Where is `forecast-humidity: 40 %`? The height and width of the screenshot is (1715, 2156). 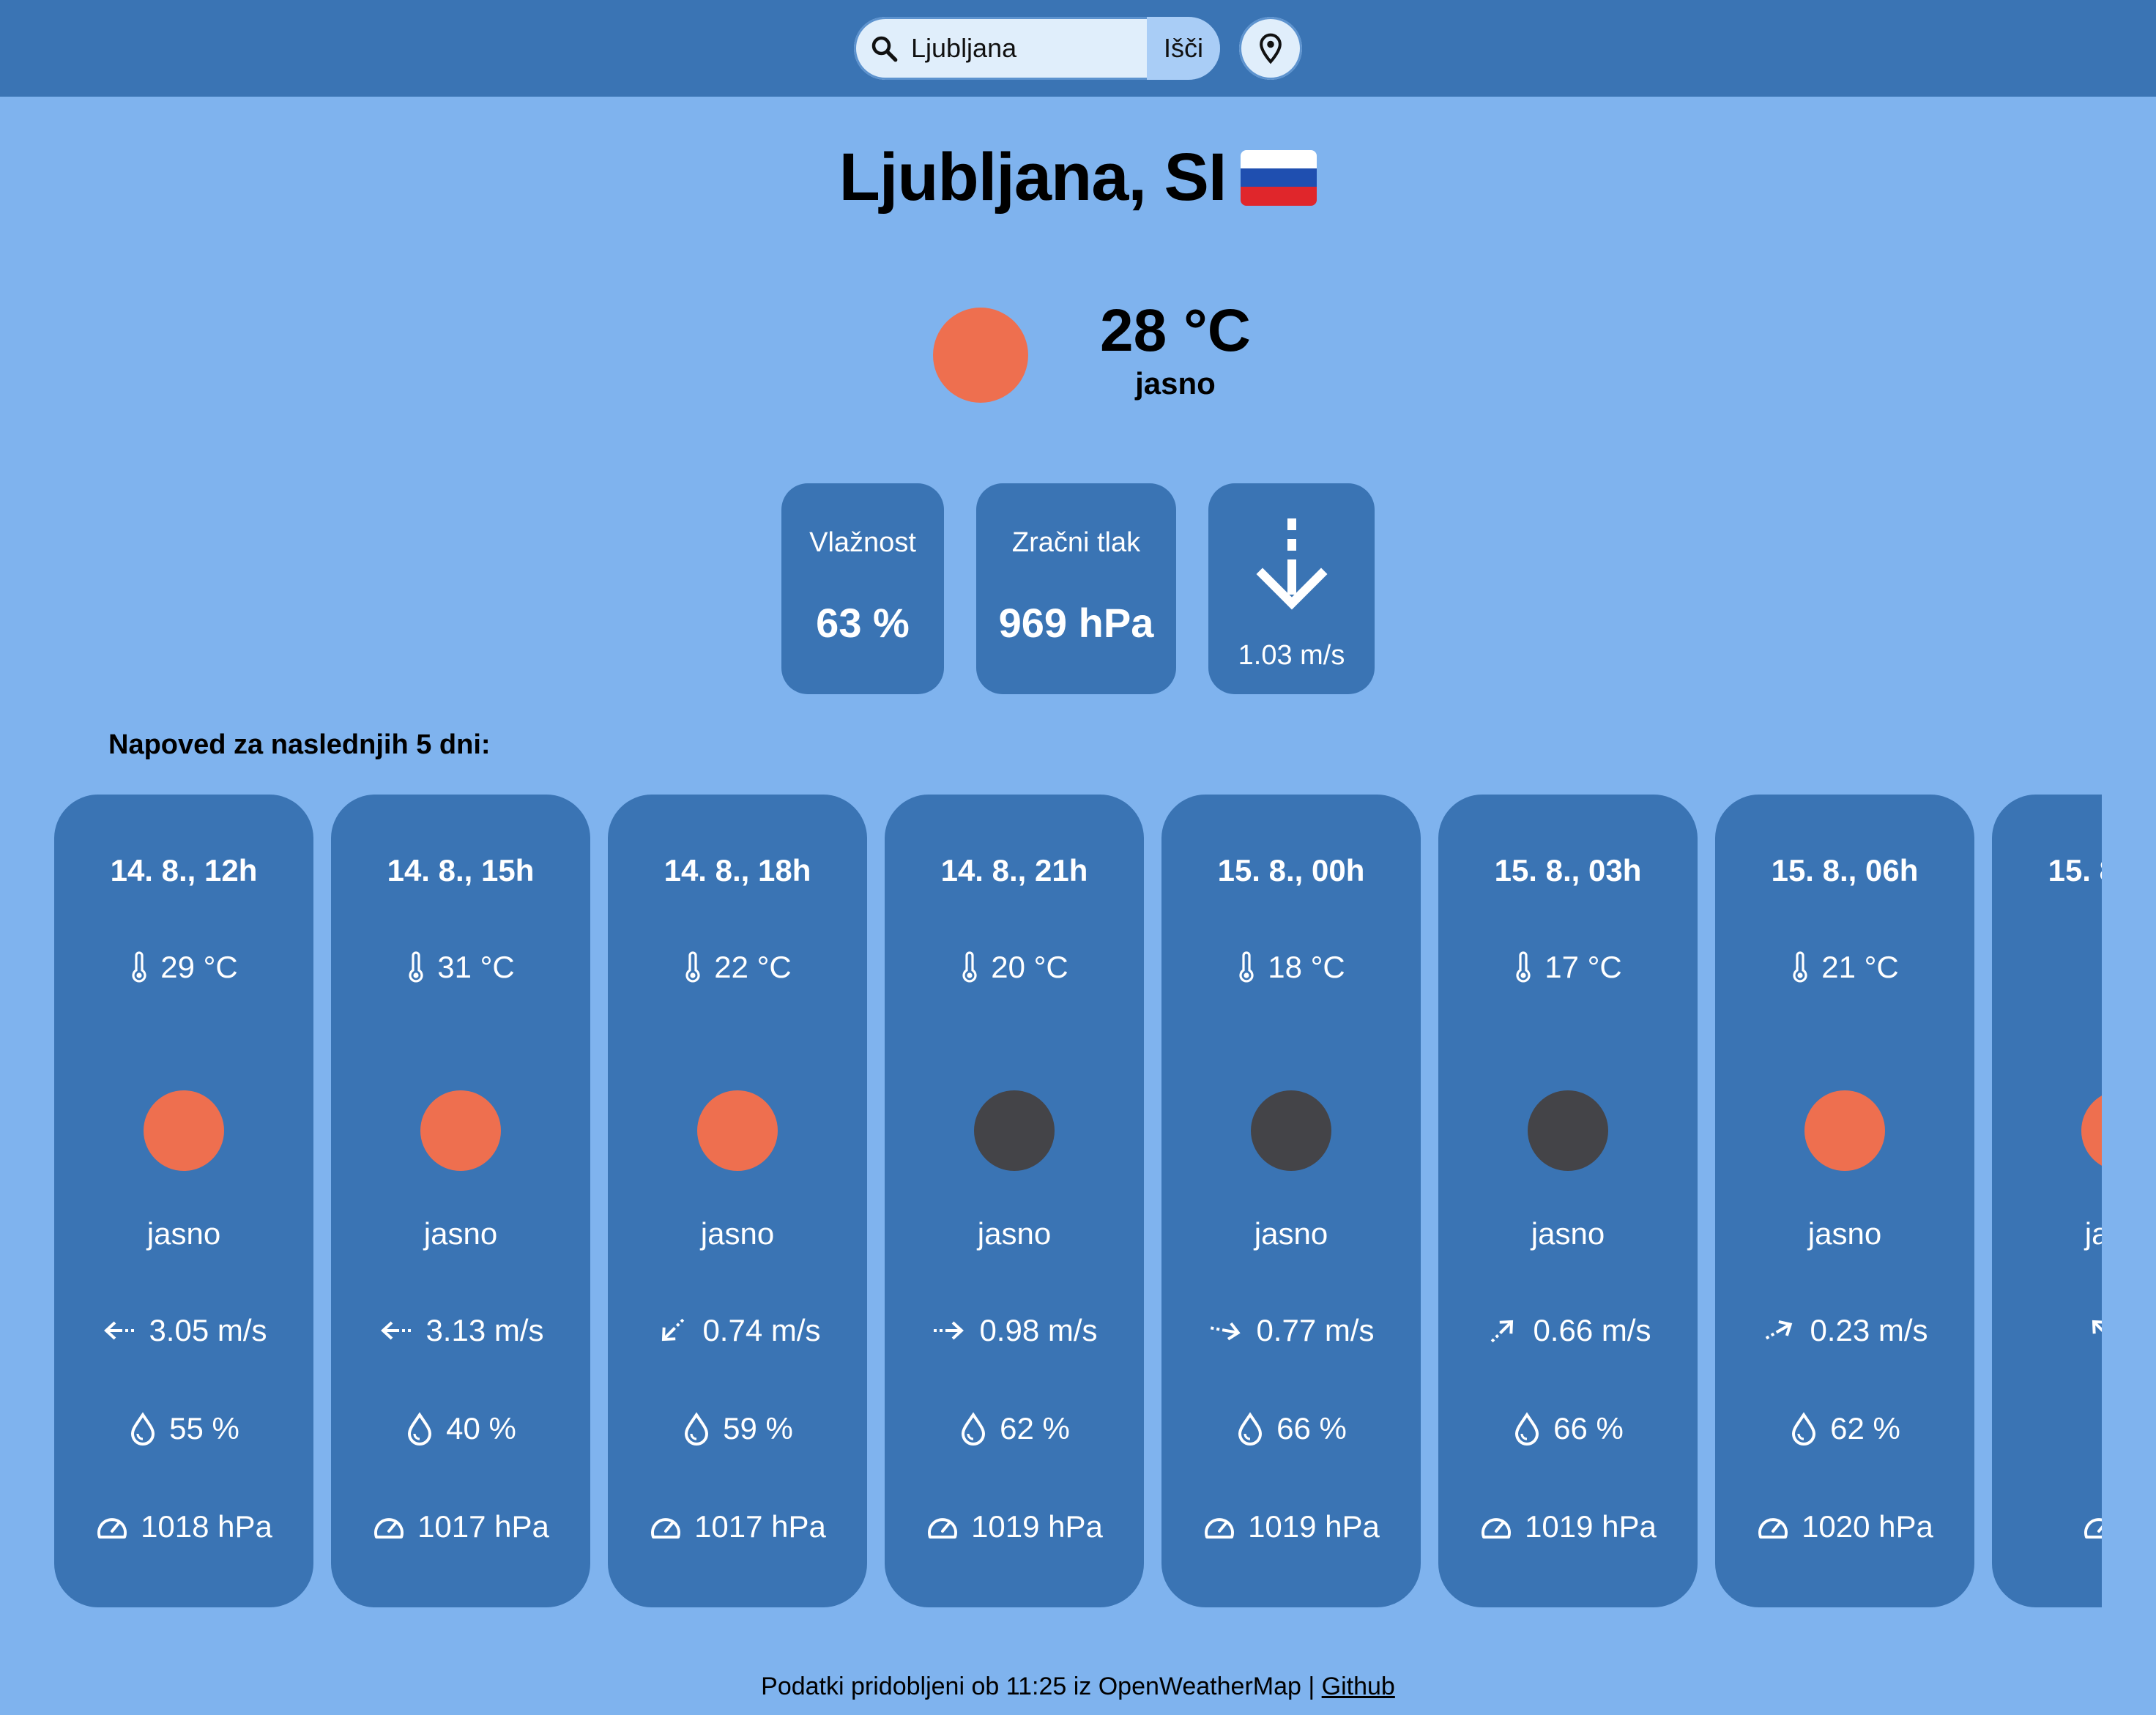
forecast-humidity: 40 % is located at coordinates (460, 1428).